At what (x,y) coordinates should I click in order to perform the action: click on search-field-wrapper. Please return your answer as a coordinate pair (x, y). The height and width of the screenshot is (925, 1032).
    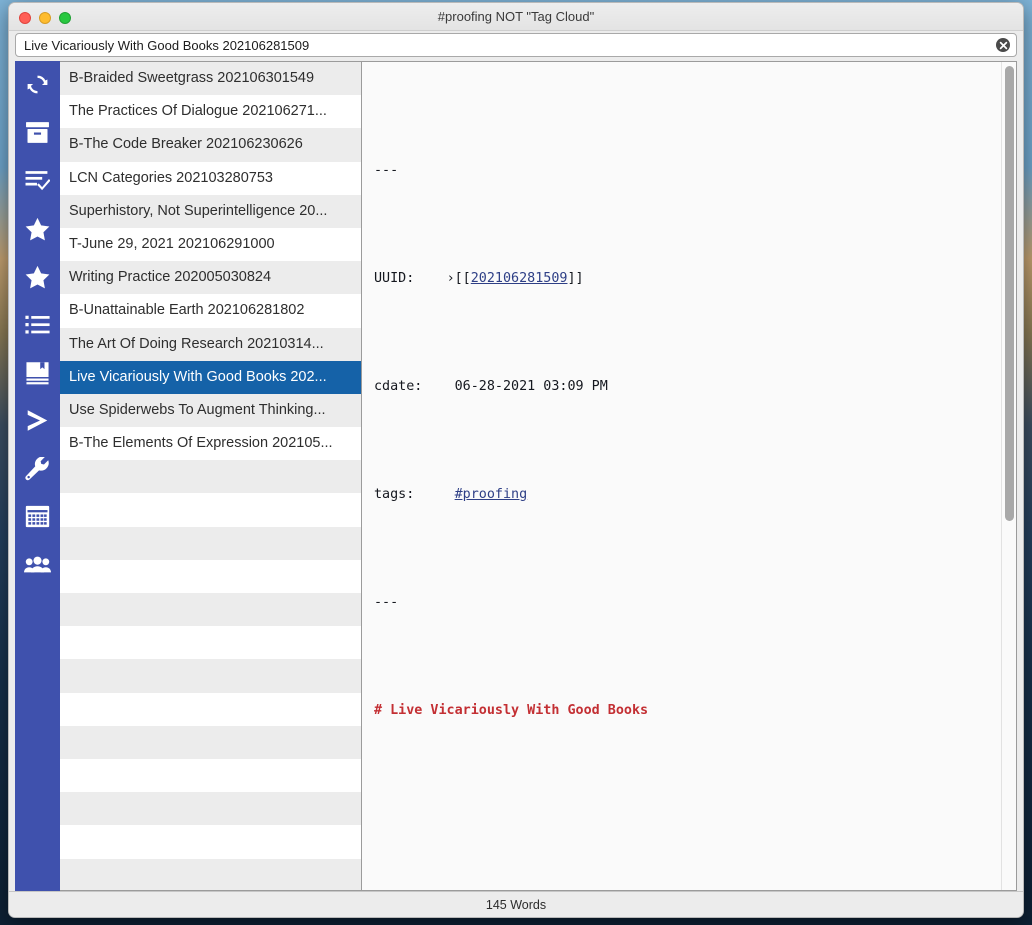
    Looking at the image, I should click on (516, 45).